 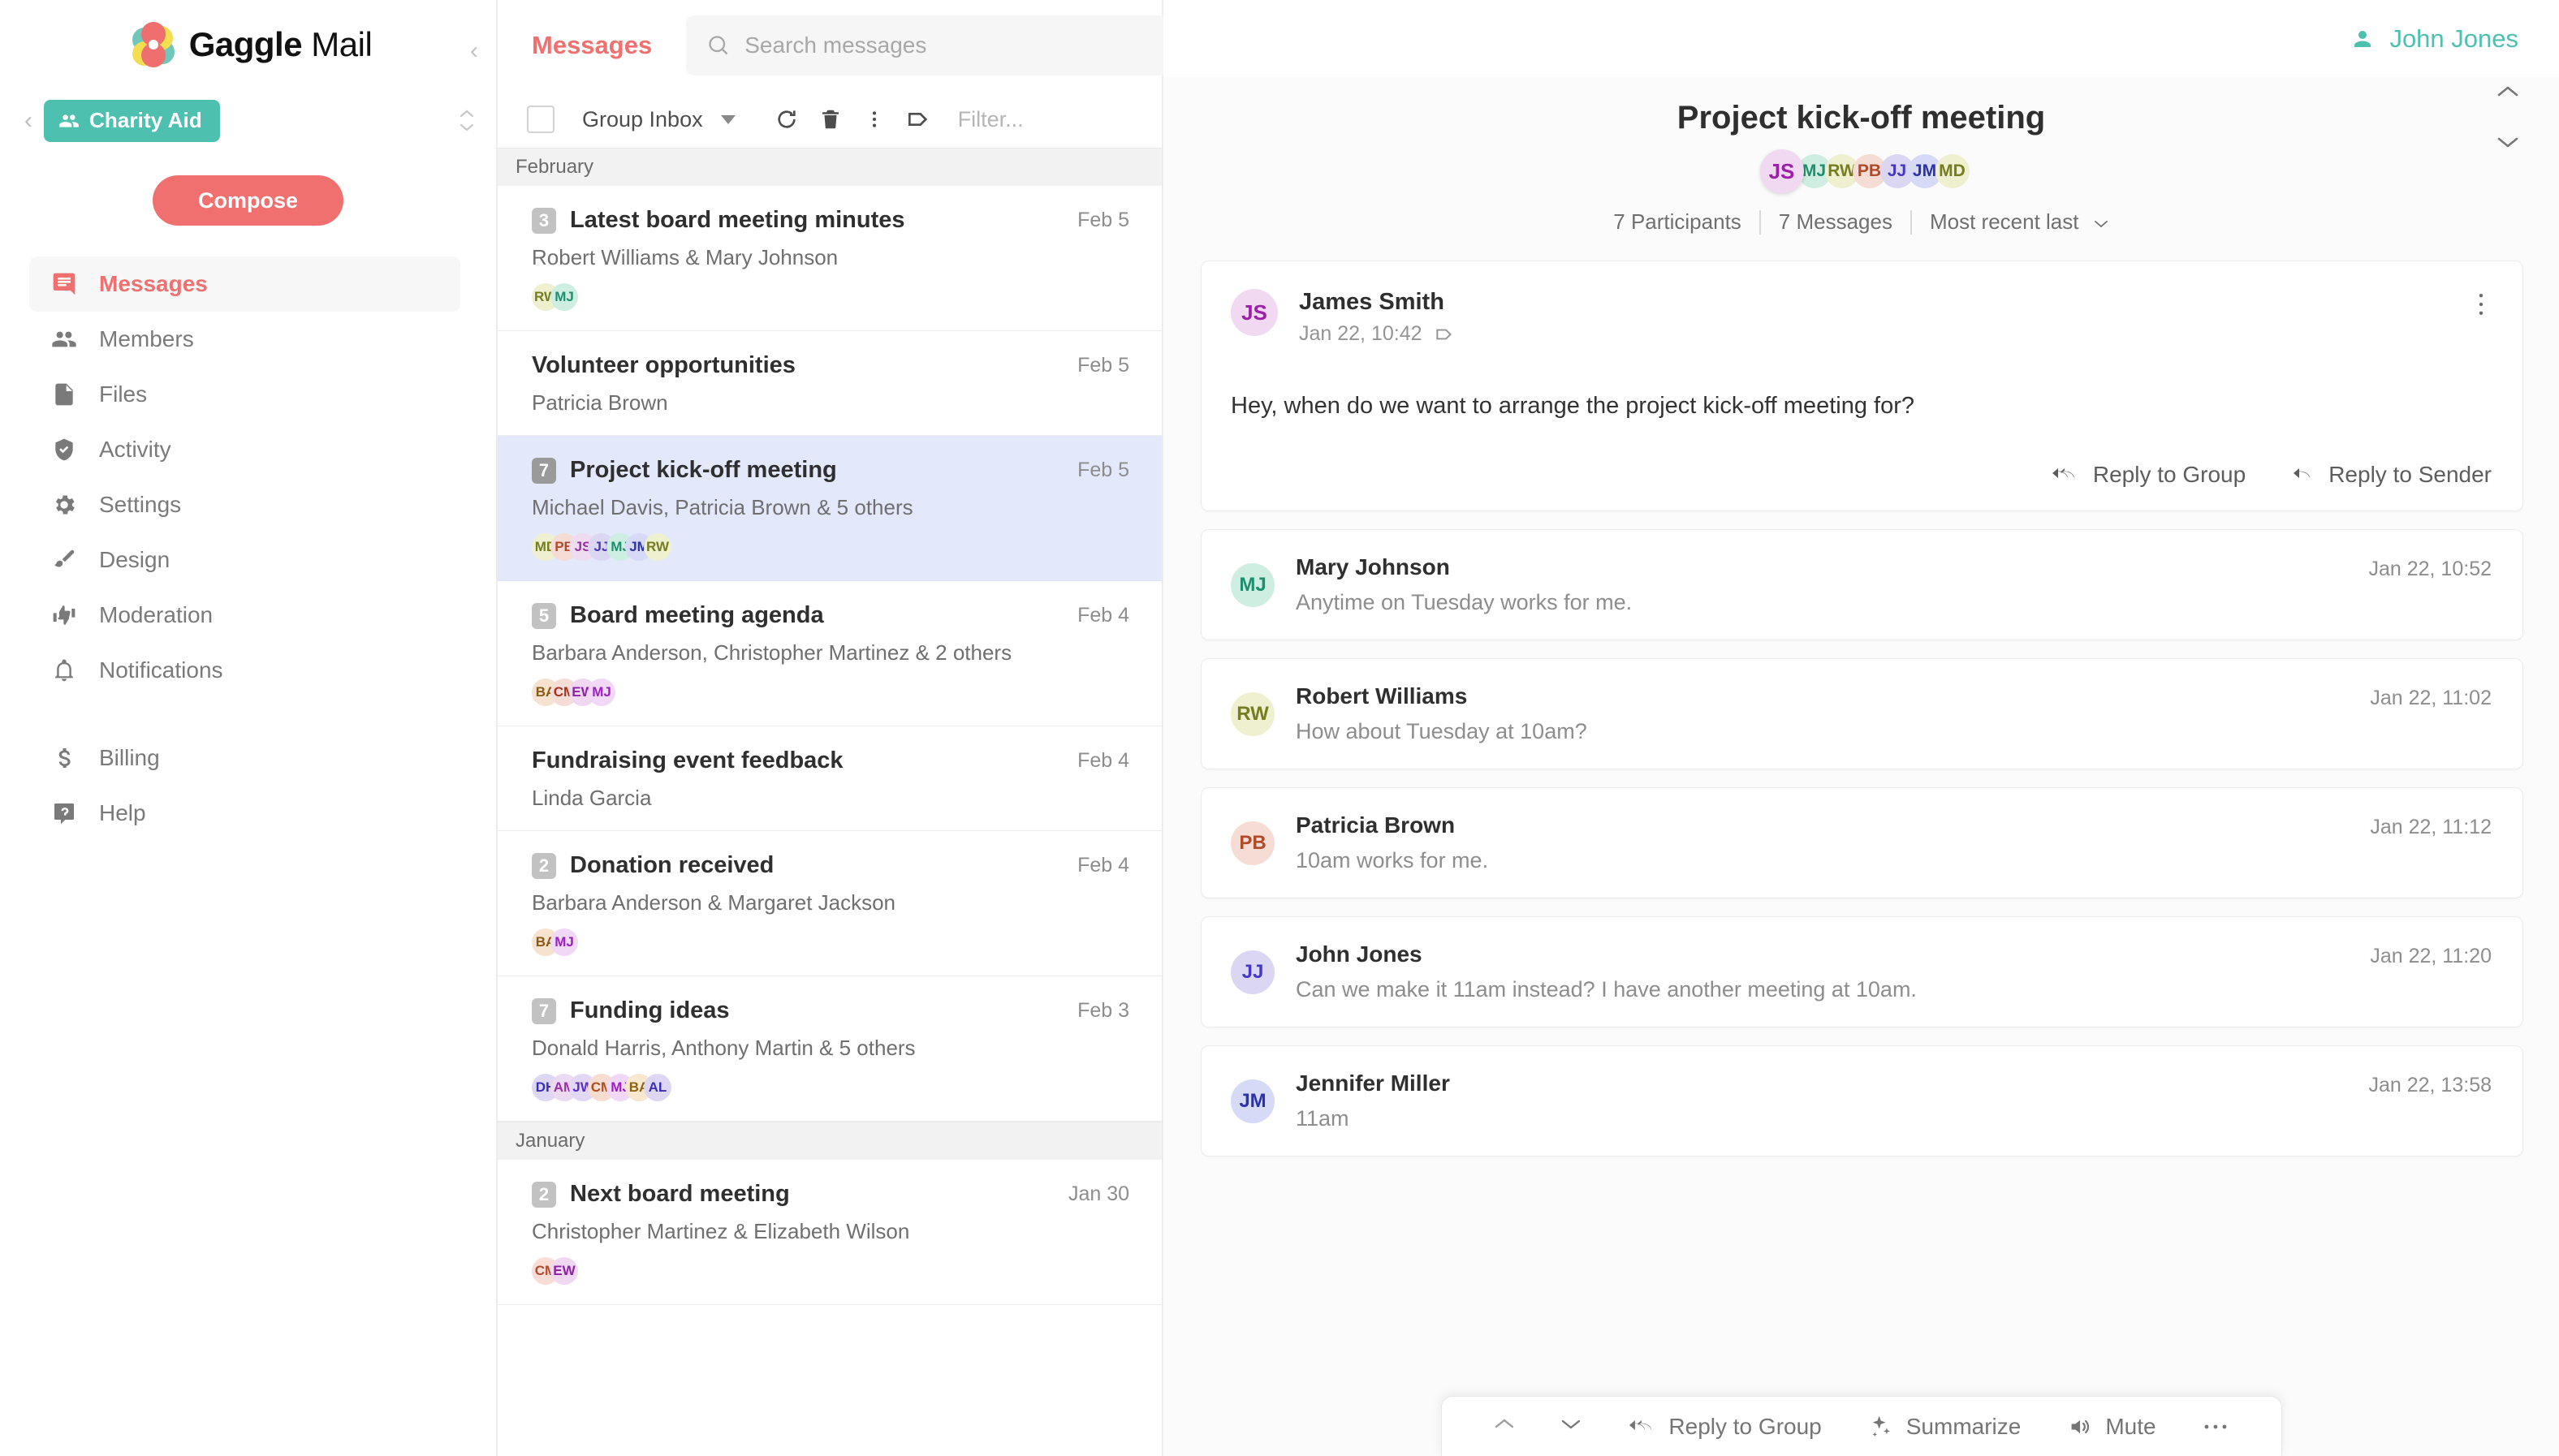 I want to click on sidebar-item-billing: Billing, so click(x=244, y=758).